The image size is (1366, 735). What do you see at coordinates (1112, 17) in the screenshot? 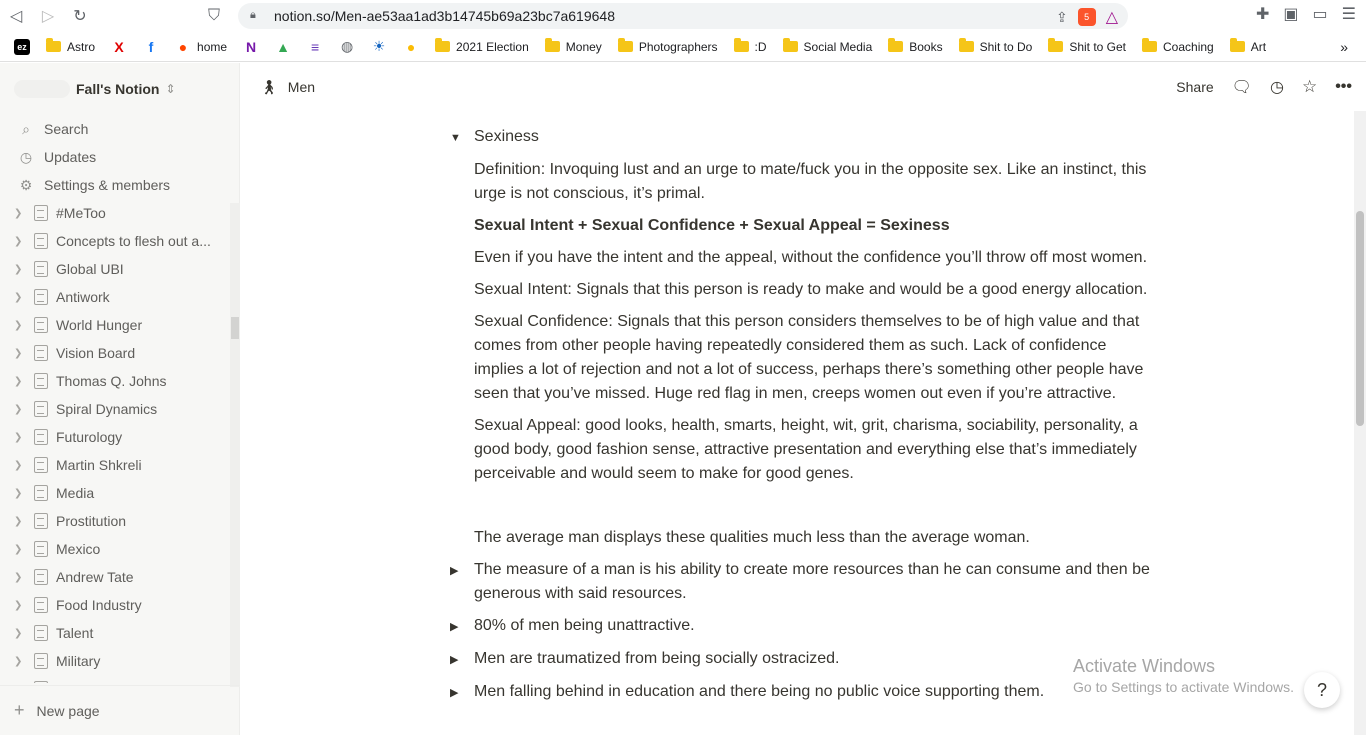
I see `brave-rewards-icon: △` at bounding box center [1112, 17].